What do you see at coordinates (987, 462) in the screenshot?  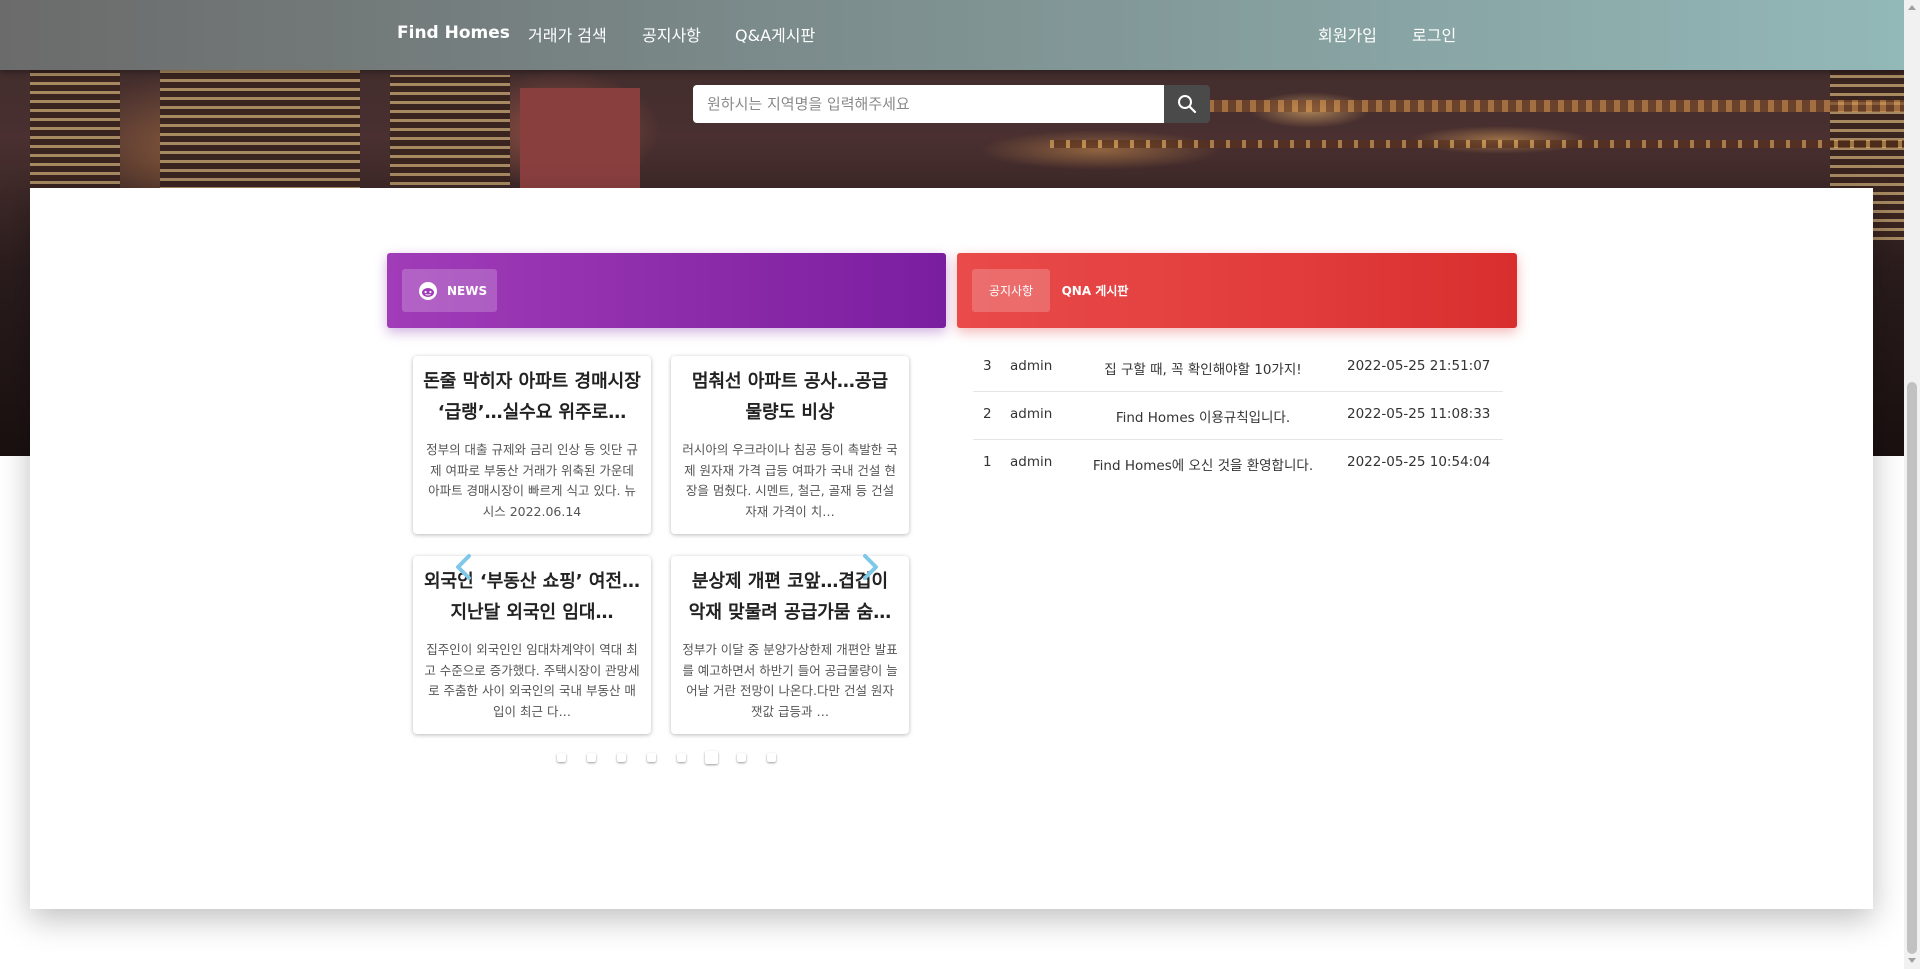 I see `board-row-number: 1` at bounding box center [987, 462].